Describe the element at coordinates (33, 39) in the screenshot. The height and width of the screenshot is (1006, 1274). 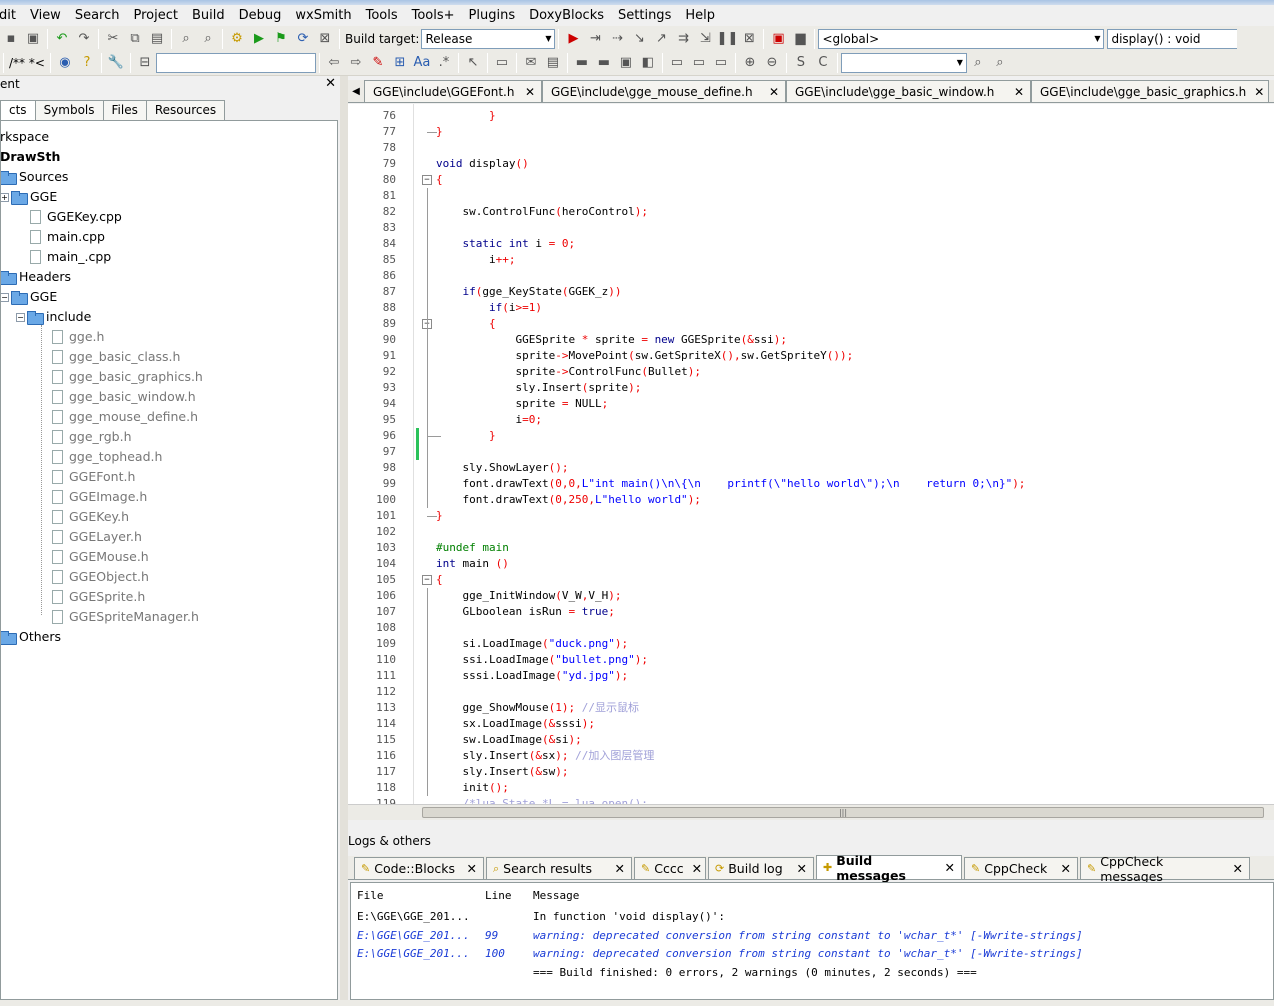
I see `save-all-icon: ▣` at that location.